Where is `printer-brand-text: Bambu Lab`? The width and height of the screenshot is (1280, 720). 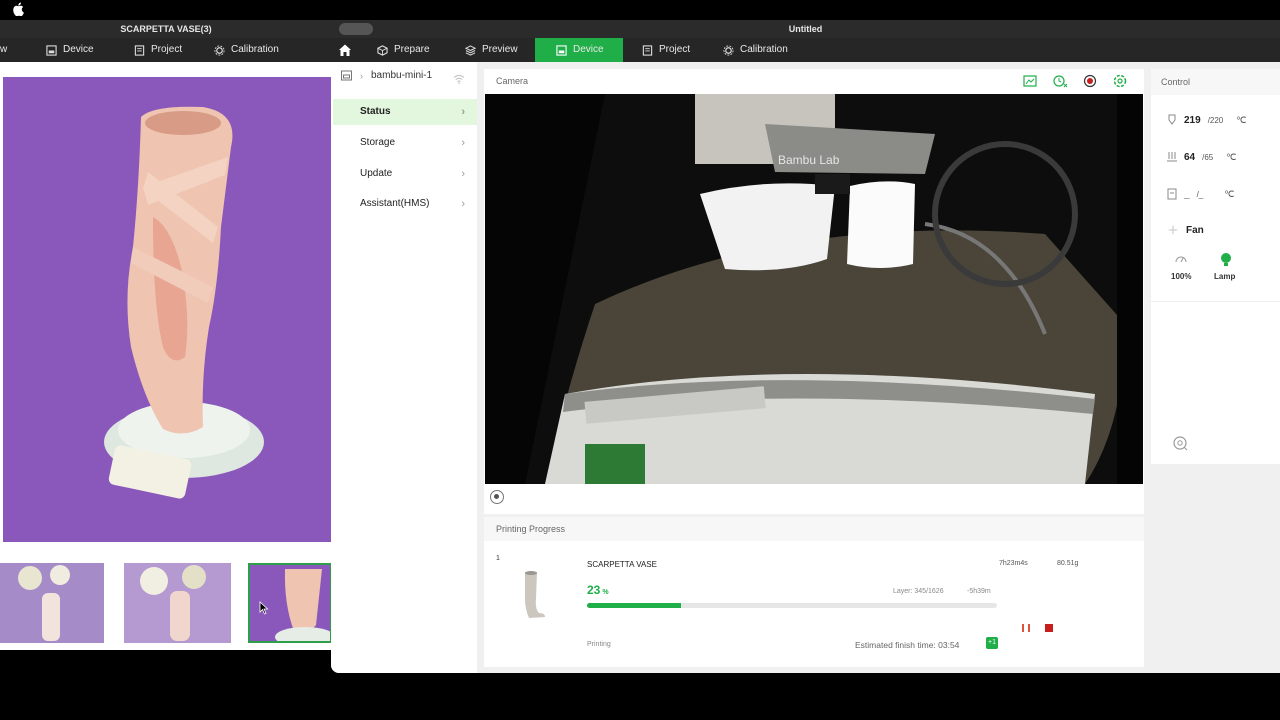 printer-brand-text: Bambu Lab is located at coordinates (809, 160).